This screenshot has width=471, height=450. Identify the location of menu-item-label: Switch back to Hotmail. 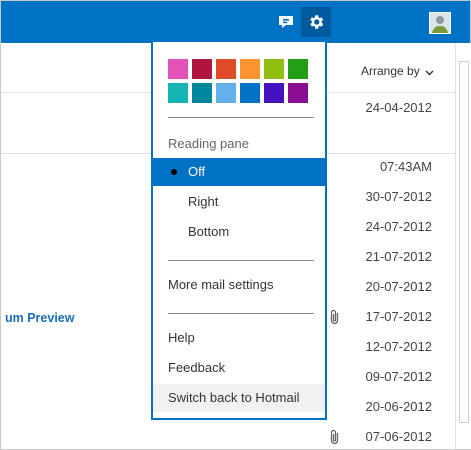
(234, 397).